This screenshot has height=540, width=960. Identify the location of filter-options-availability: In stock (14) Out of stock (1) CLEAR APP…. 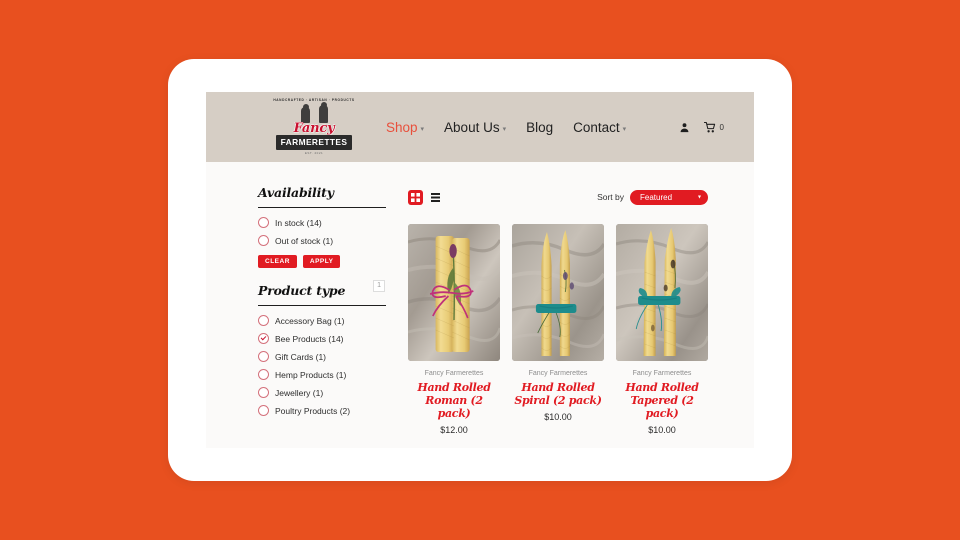
(322, 242).